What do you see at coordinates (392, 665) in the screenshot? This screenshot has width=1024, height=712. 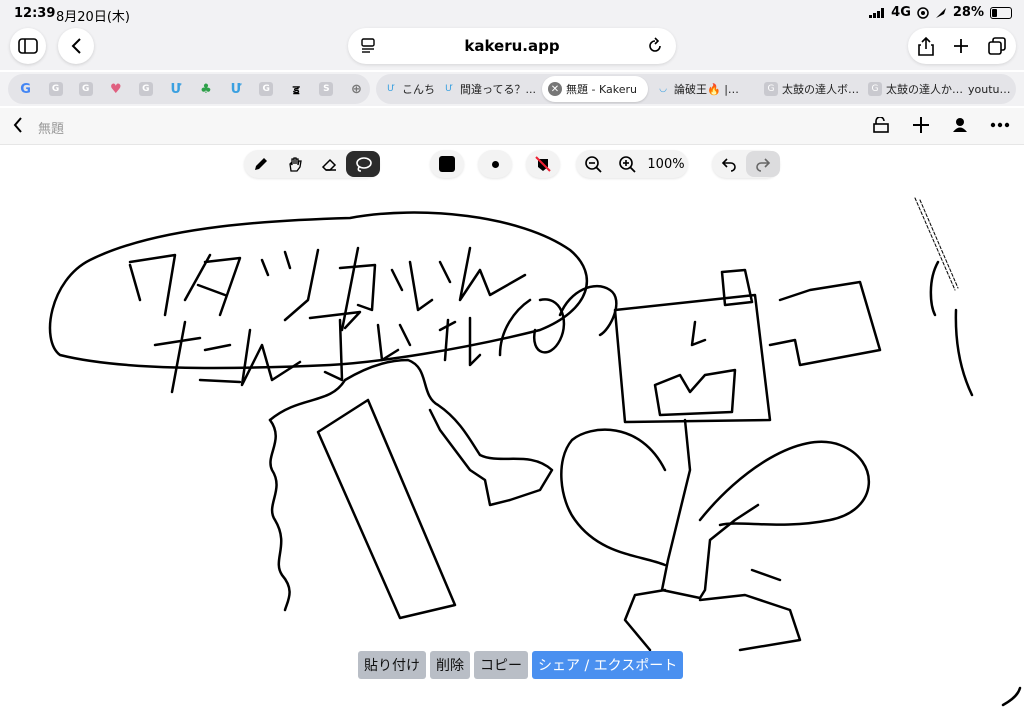 I see `paste-button: 貼り付け` at bounding box center [392, 665].